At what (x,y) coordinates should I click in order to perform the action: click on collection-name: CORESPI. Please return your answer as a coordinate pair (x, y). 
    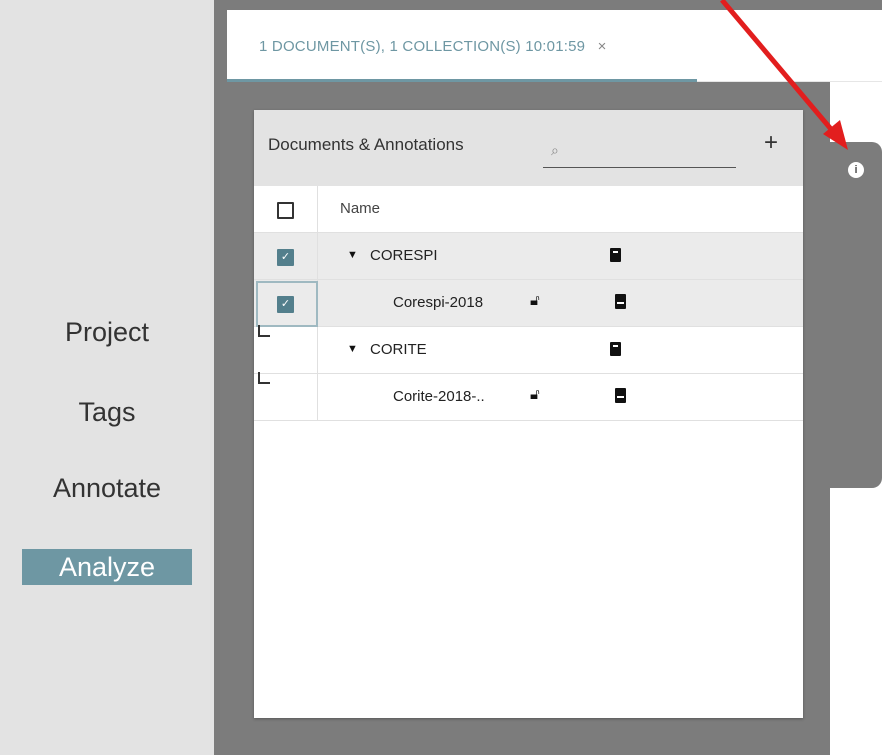
    Looking at the image, I should click on (404, 255).